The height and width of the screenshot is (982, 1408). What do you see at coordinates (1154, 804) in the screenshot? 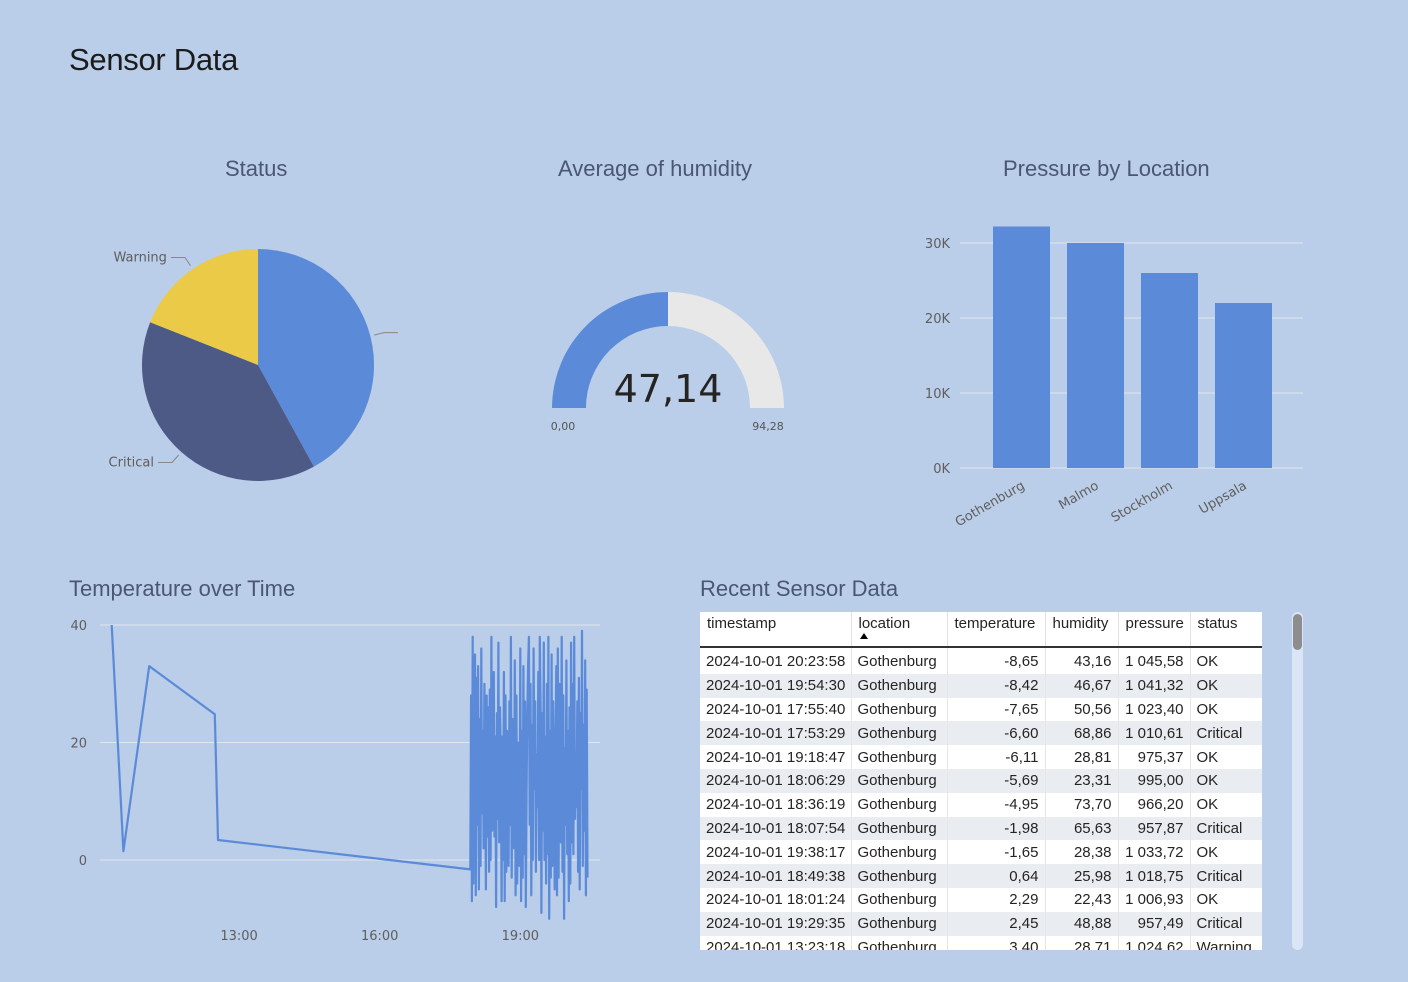
I see `cell-pressure: 966,20` at bounding box center [1154, 804].